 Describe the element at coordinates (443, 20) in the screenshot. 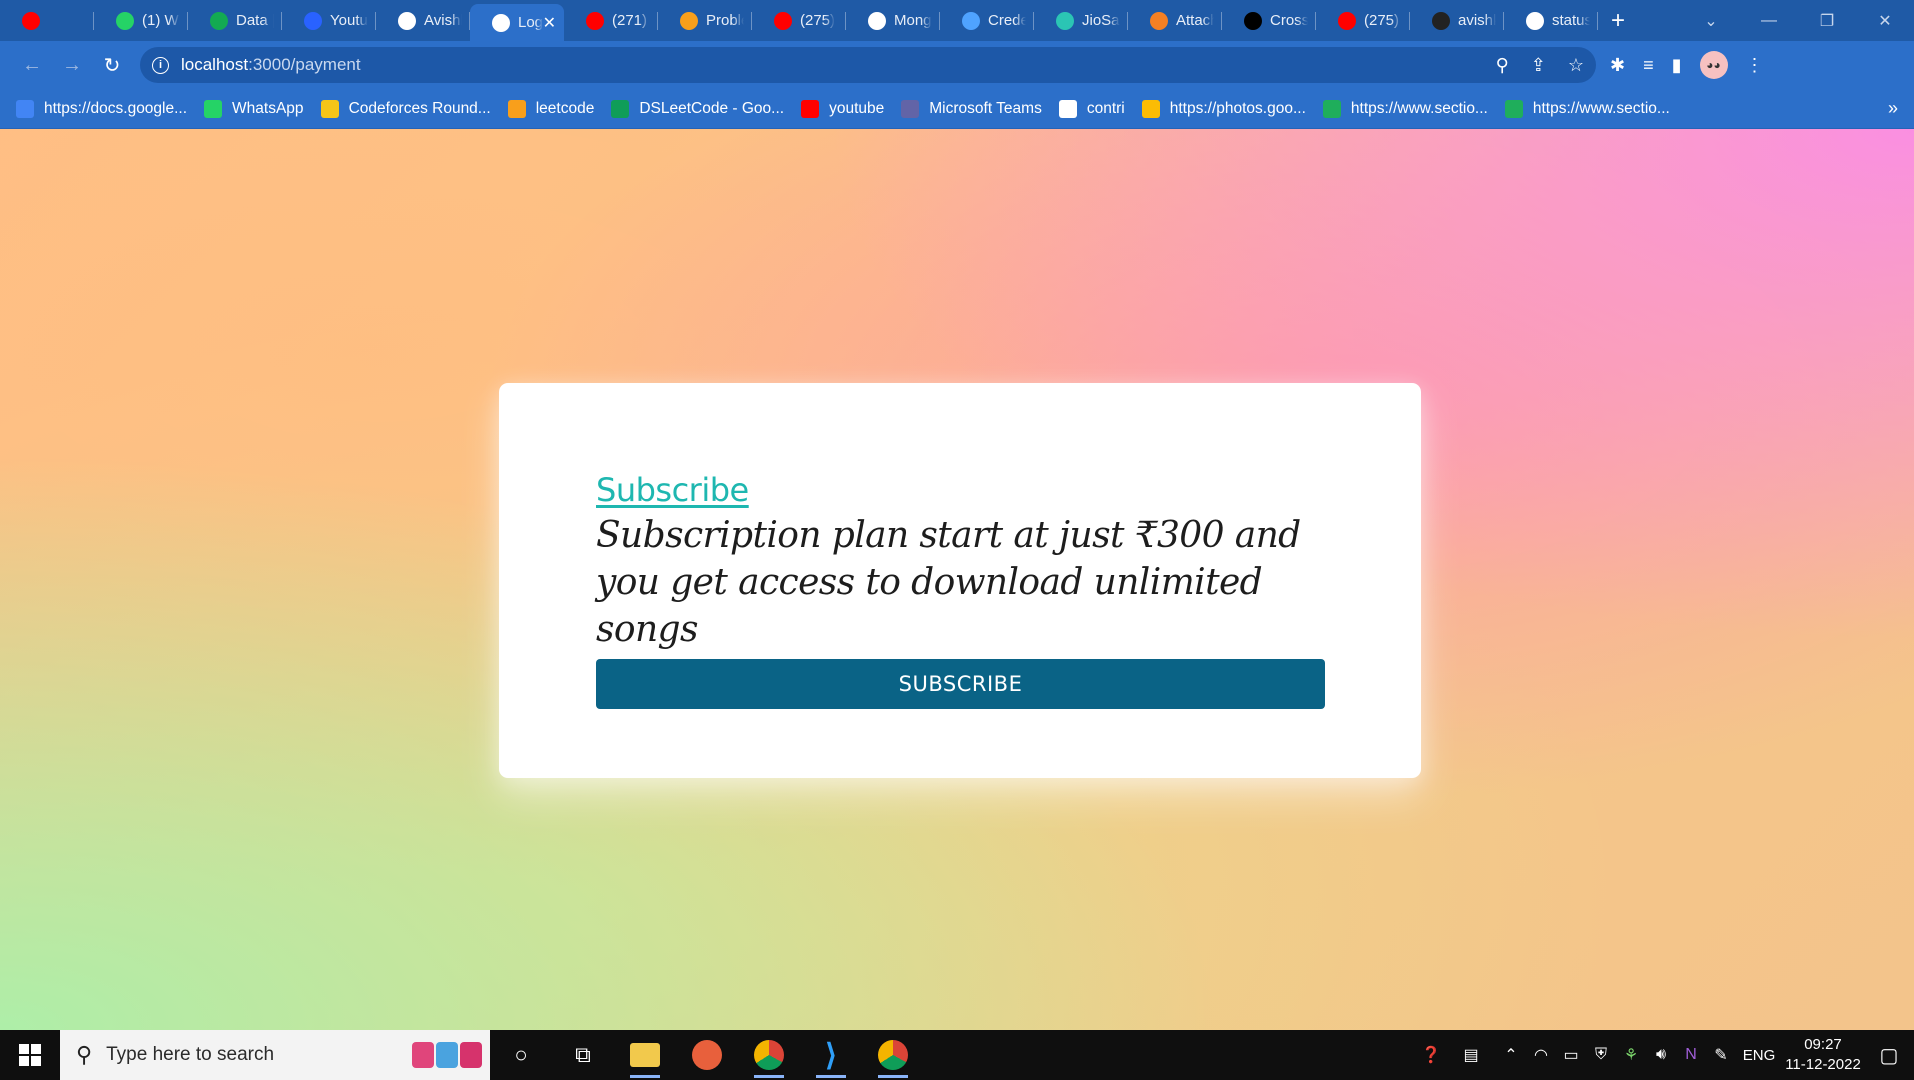

I see `tab-title: Avishk` at that location.